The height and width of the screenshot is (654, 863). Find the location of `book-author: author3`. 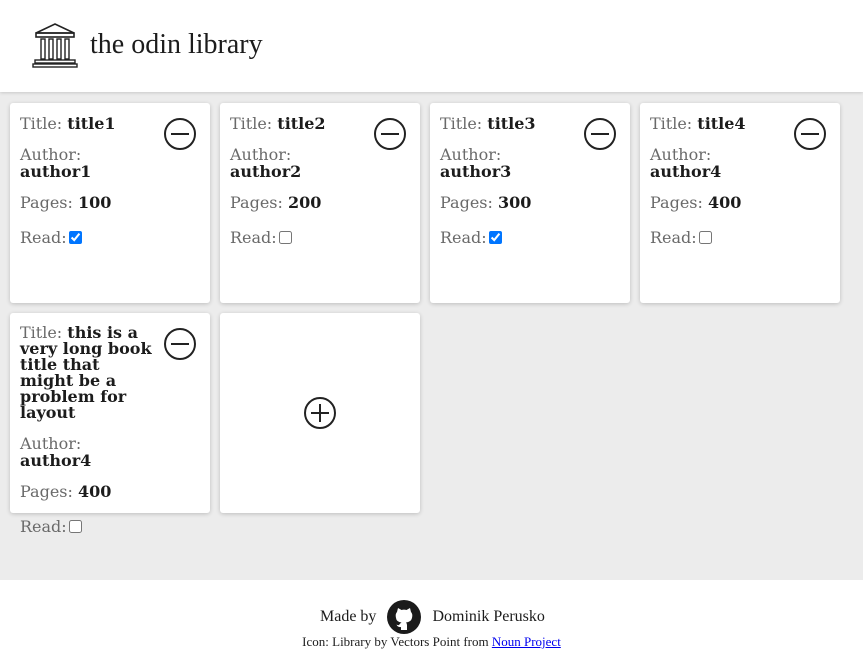

book-author: author3 is located at coordinates (476, 171).